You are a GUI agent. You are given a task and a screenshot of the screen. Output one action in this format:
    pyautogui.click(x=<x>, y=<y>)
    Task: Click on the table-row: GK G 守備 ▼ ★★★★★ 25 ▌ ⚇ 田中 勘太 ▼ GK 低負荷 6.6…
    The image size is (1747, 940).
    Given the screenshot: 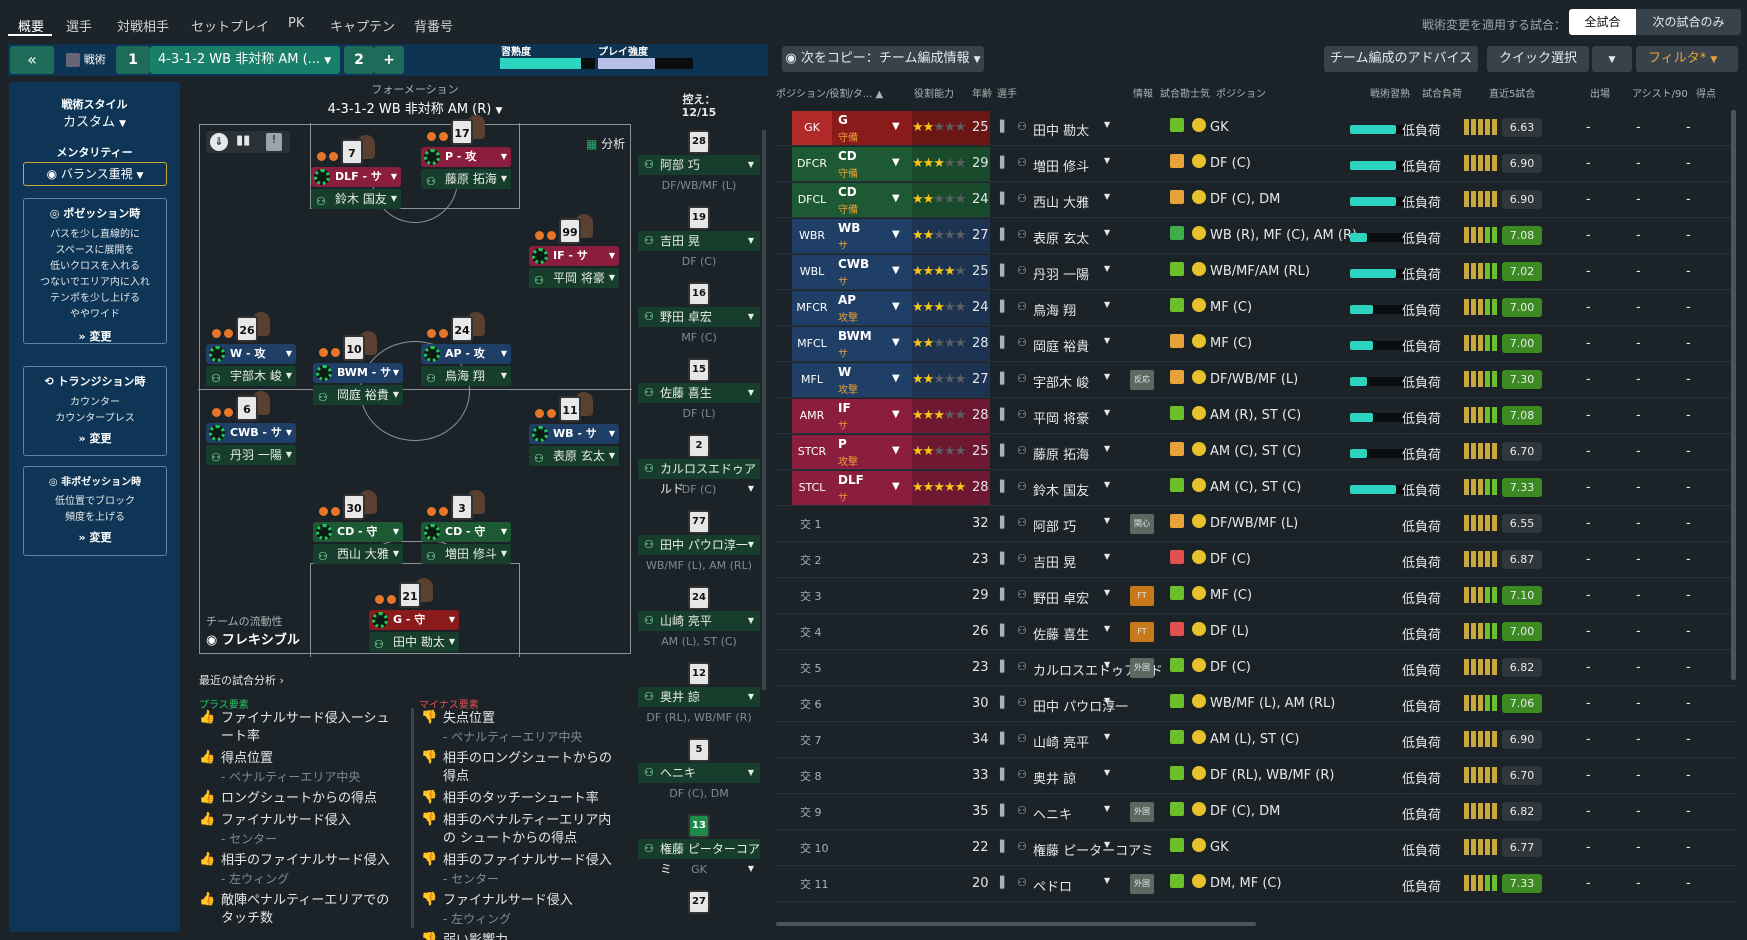 What is the action you would take?
    pyautogui.click(x=1254, y=128)
    